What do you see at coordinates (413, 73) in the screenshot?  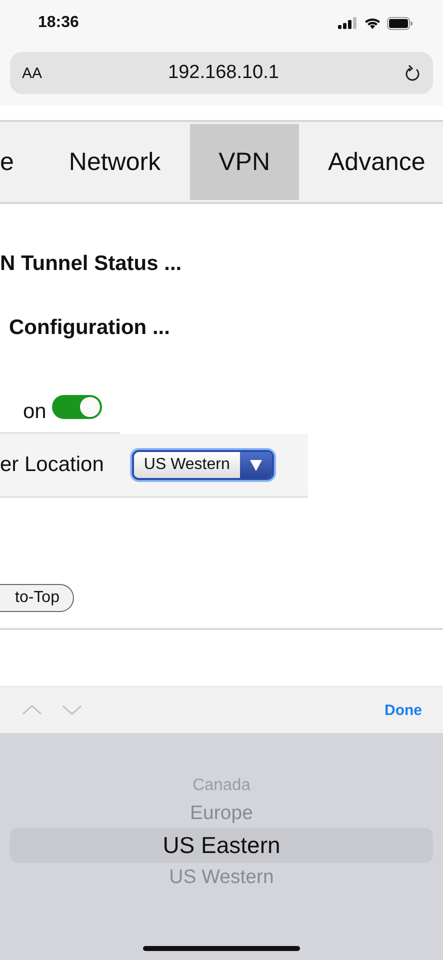 I see `reload-icon` at bounding box center [413, 73].